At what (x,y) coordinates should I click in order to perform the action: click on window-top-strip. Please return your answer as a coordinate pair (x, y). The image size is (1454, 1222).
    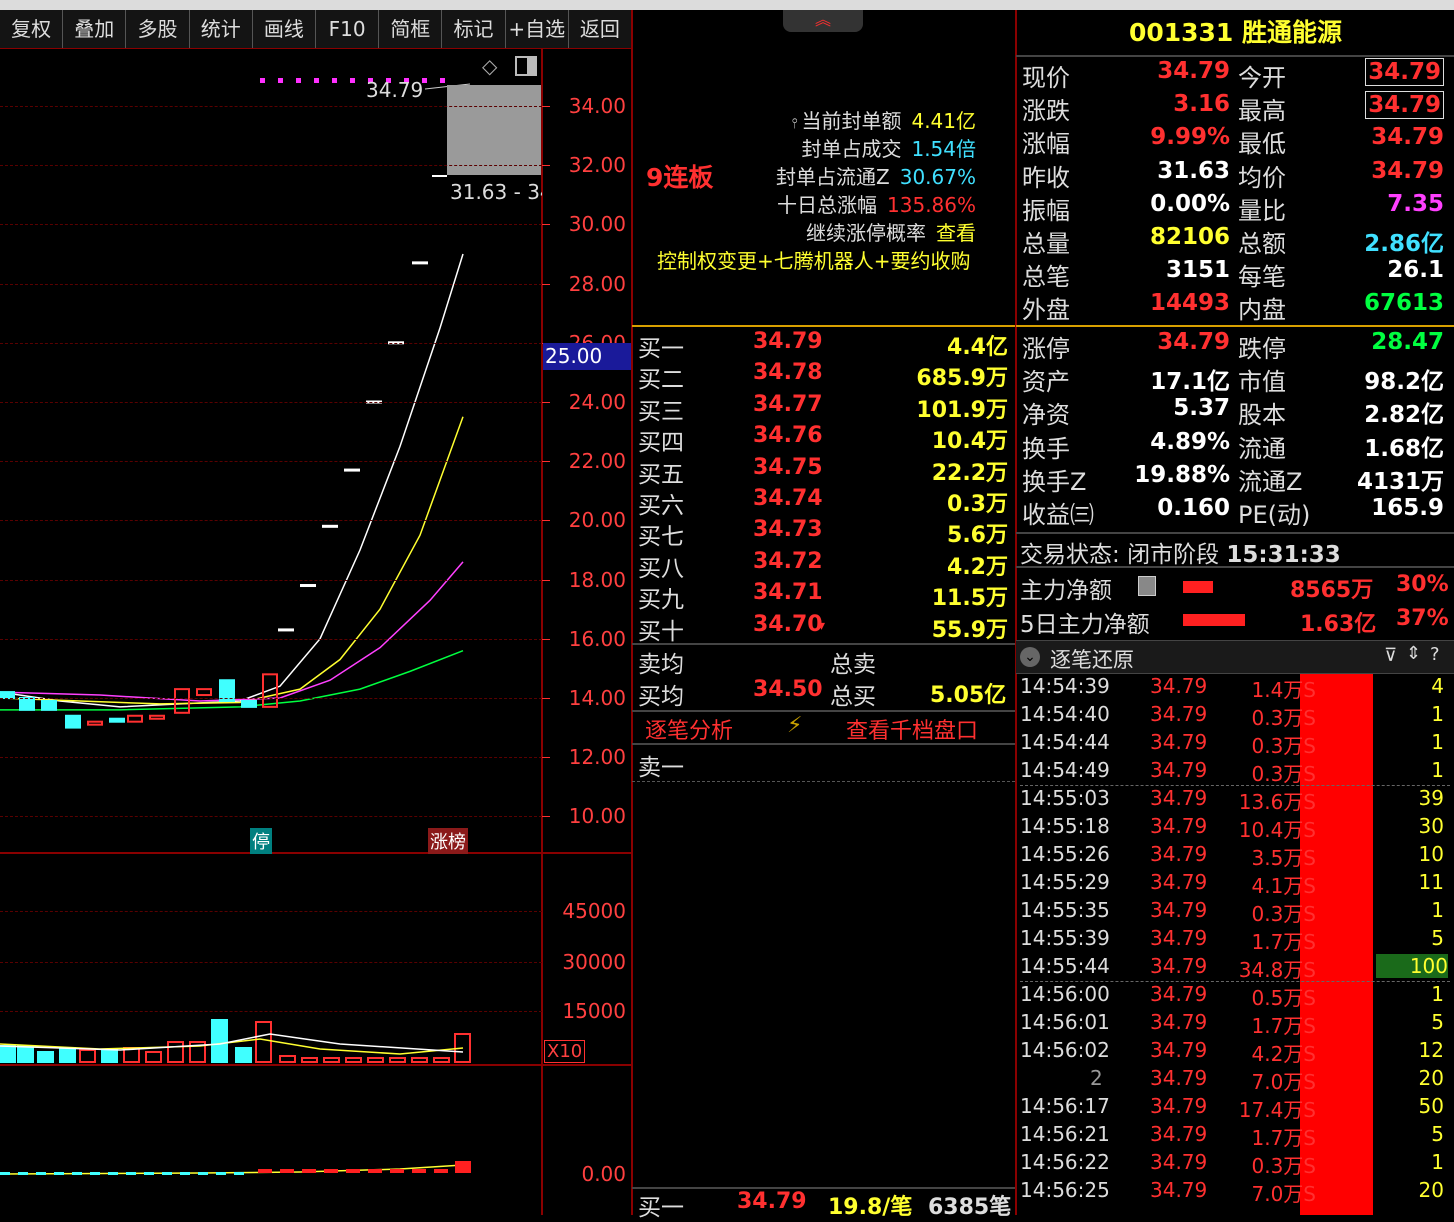
    Looking at the image, I should click on (727, 5).